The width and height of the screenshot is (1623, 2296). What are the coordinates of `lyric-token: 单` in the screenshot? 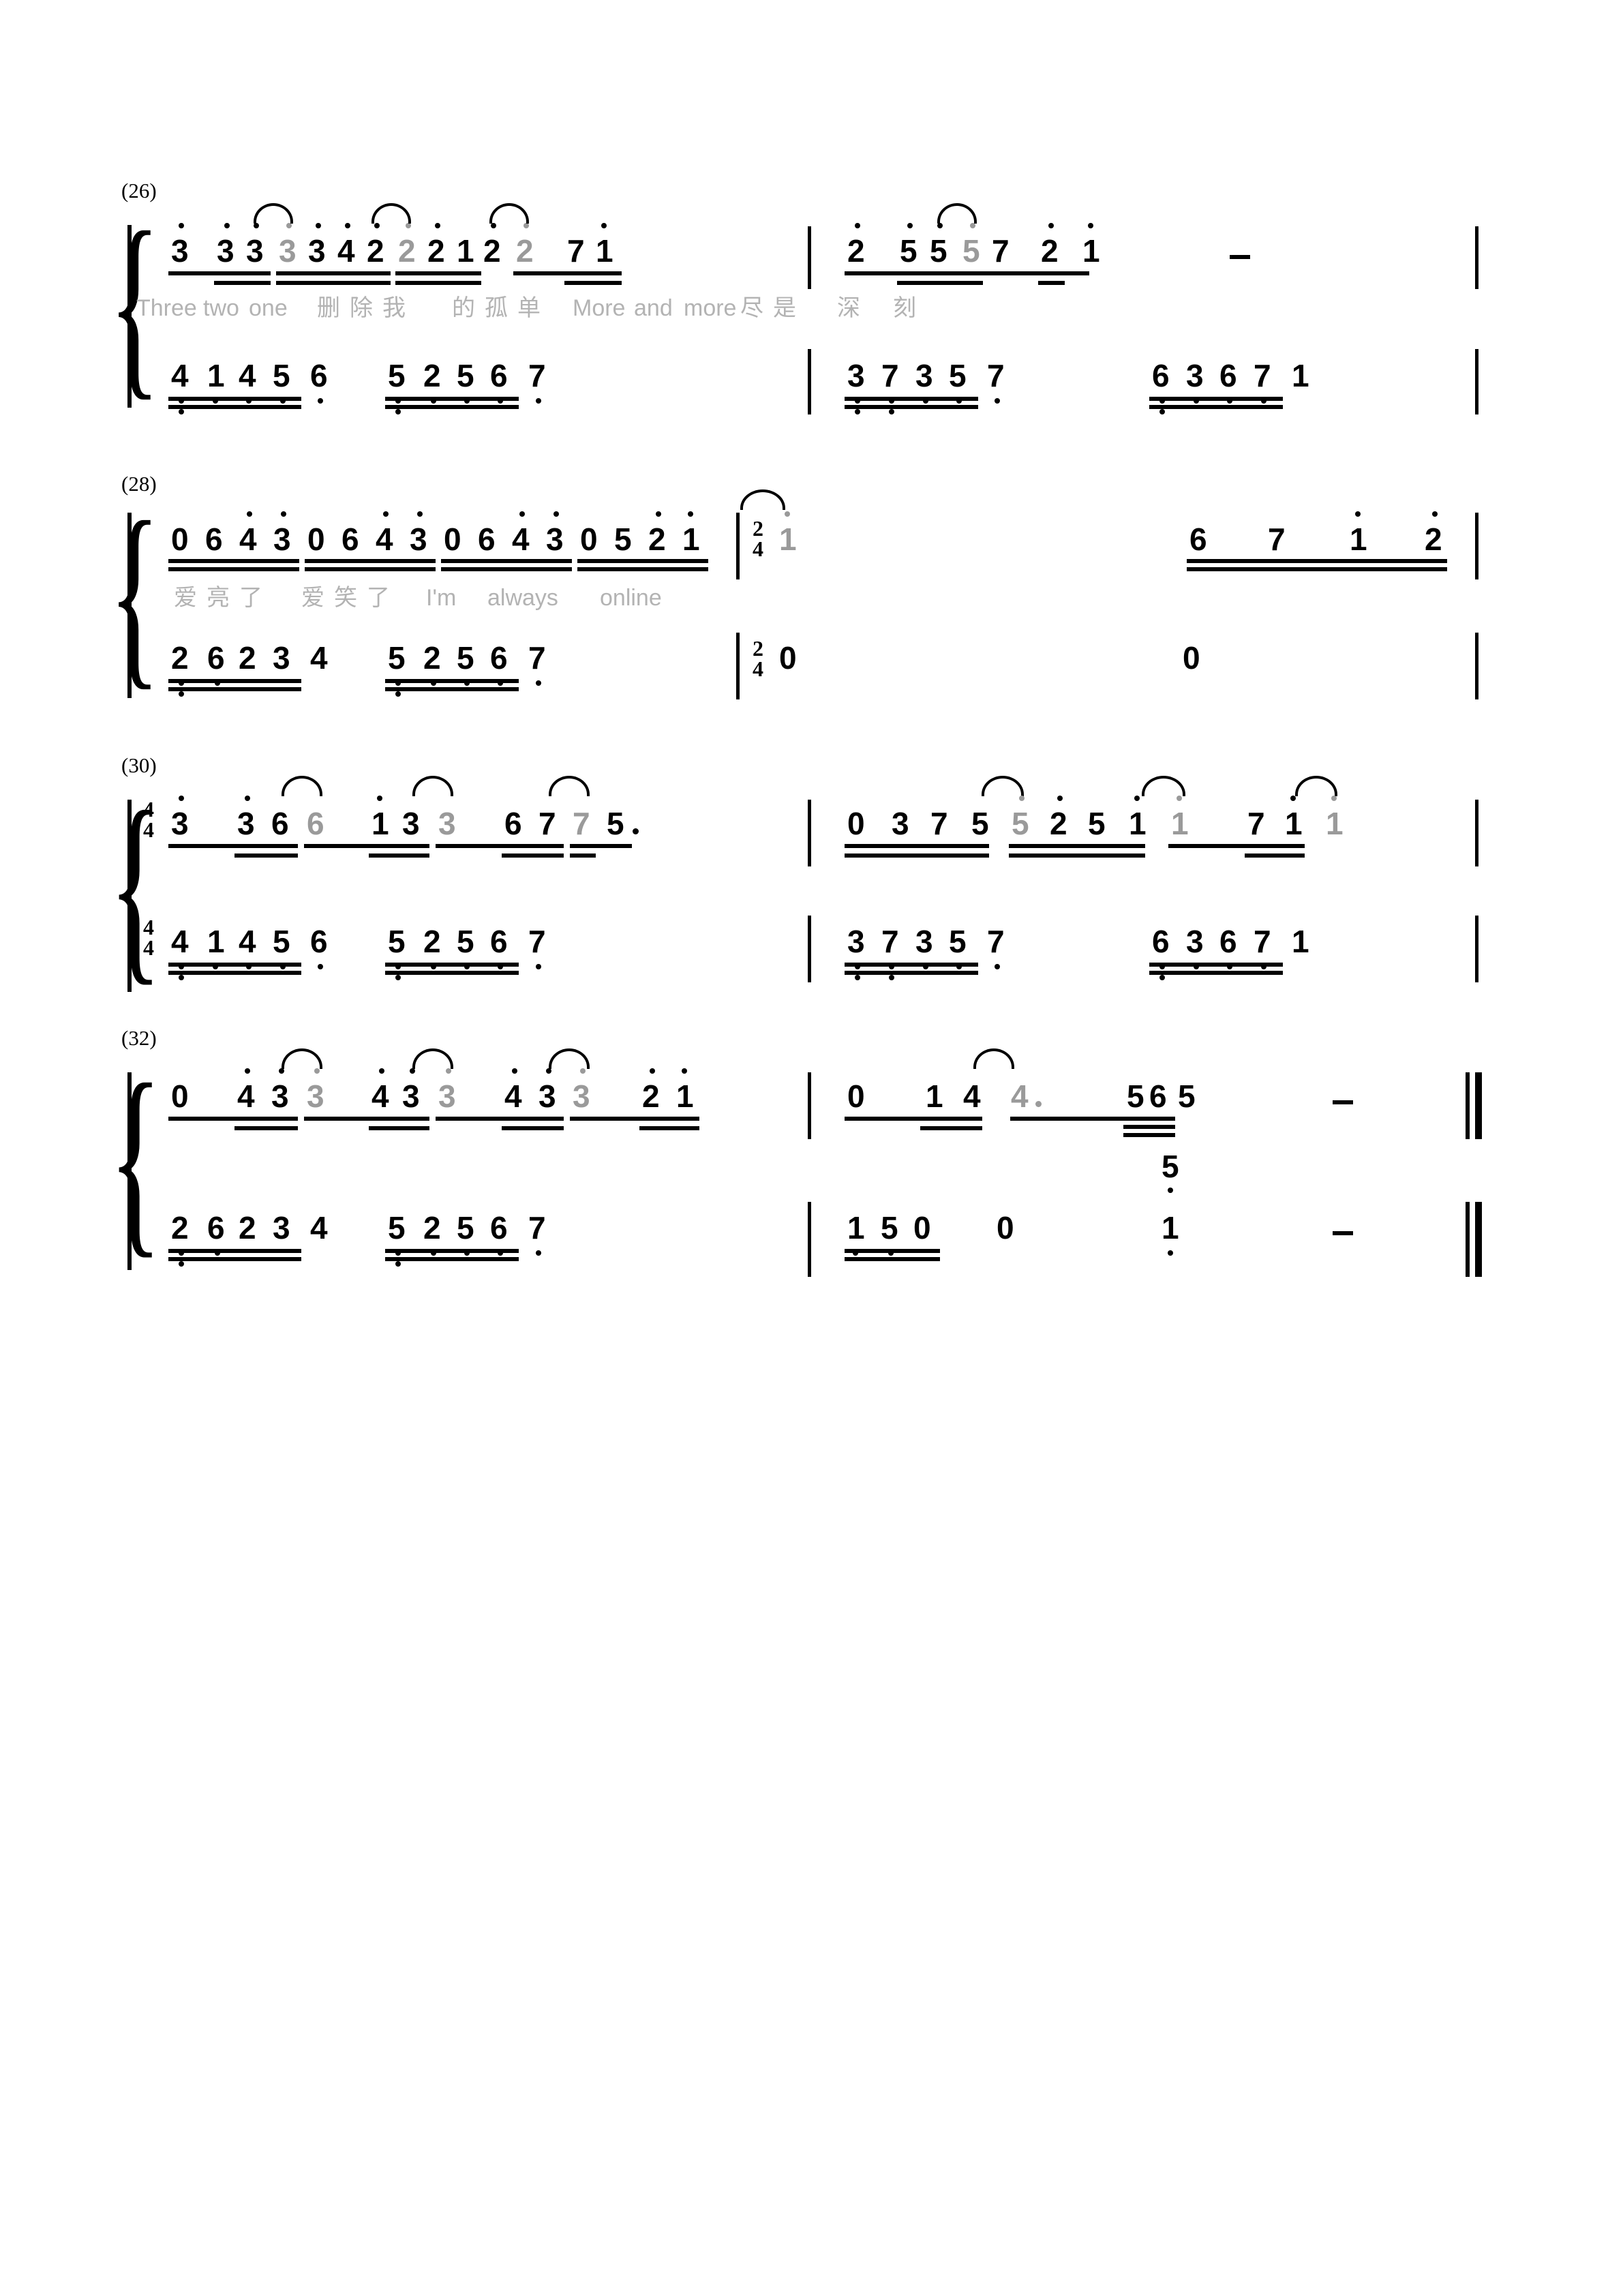 It's located at (529, 308).